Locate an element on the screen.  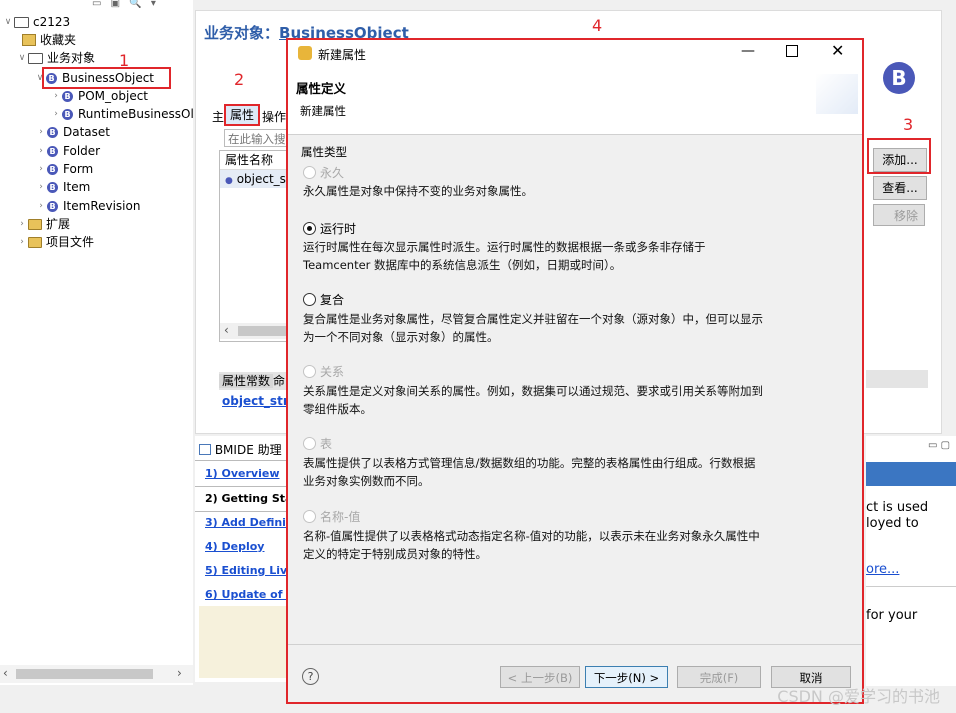
scroll-right-icon: › is located at coordinates (179, 673).